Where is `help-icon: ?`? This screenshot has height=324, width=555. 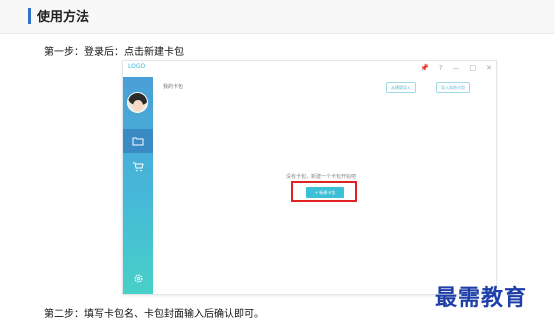 help-icon: ? is located at coordinates (441, 68).